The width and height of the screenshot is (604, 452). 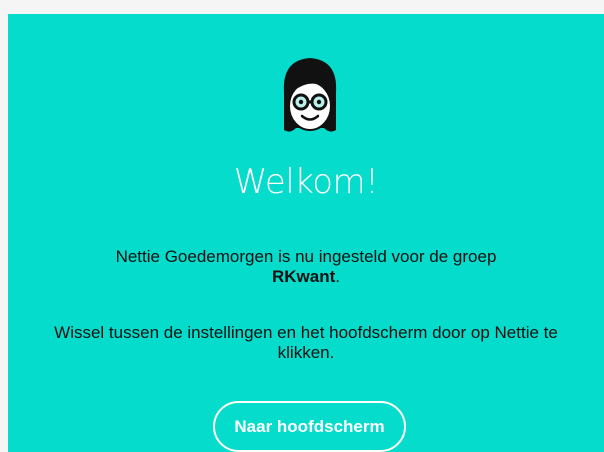 I want to click on group-suffix: ., so click(x=337, y=276).